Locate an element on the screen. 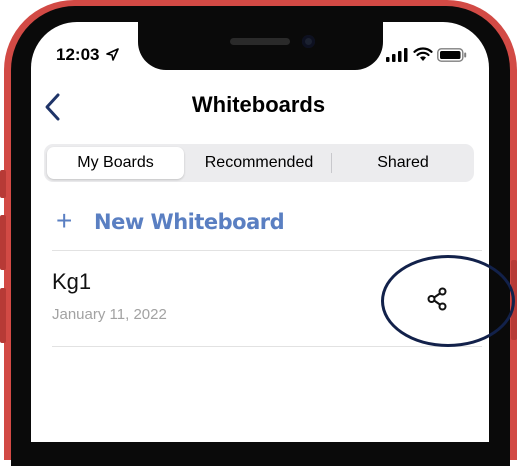 This screenshot has width=517, height=466. notch is located at coordinates (260, 46).